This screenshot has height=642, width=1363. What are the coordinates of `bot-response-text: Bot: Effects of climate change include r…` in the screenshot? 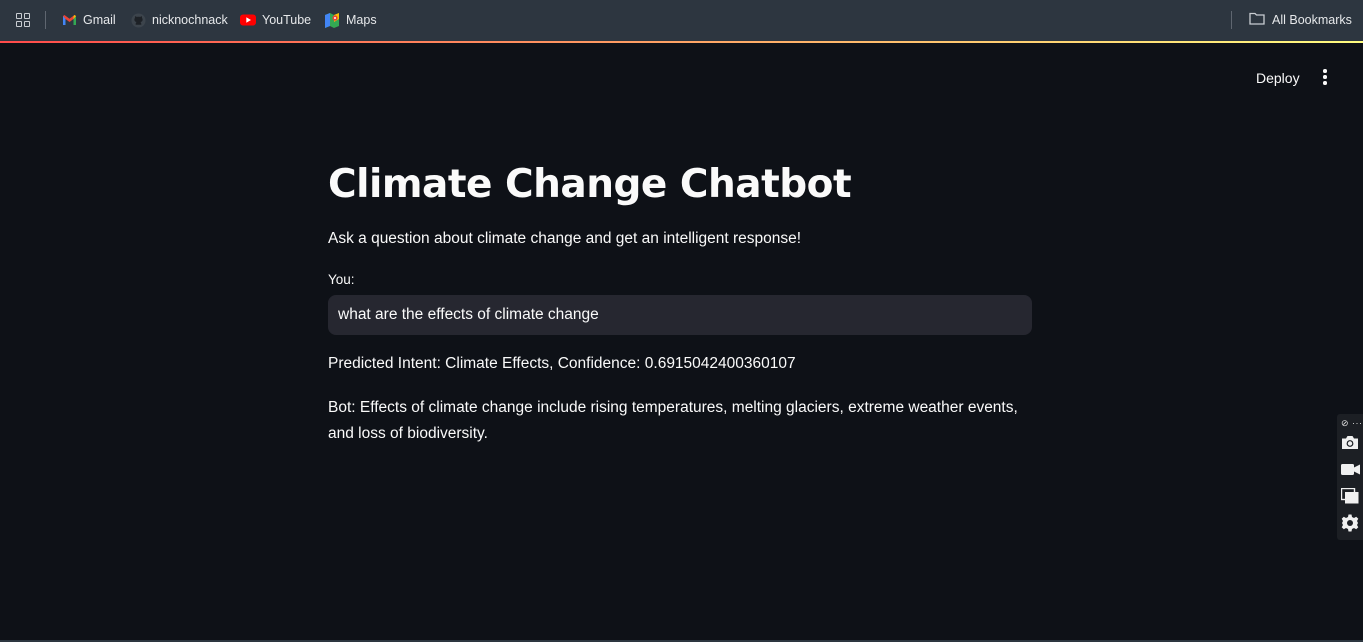 It's located at (673, 420).